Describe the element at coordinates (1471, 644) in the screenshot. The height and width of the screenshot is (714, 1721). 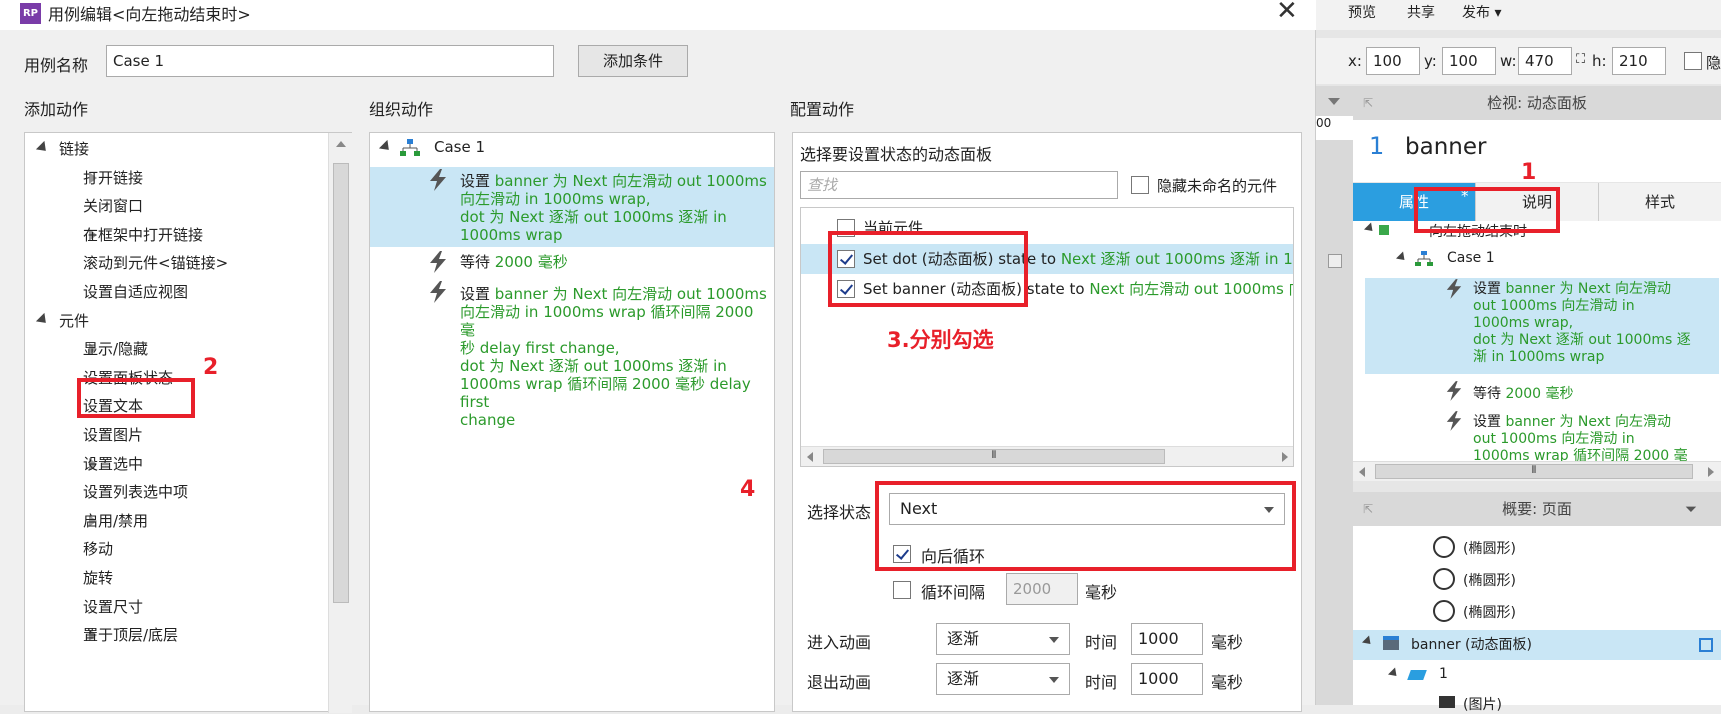
I see `outline-item-banner: banner (动态面板)` at that location.